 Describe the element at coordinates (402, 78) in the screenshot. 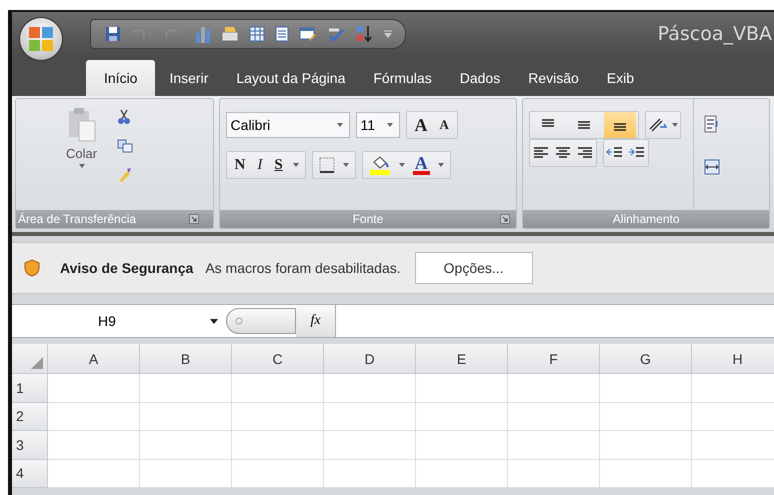

I see `ribbon-tab: Fórmulas` at that location.